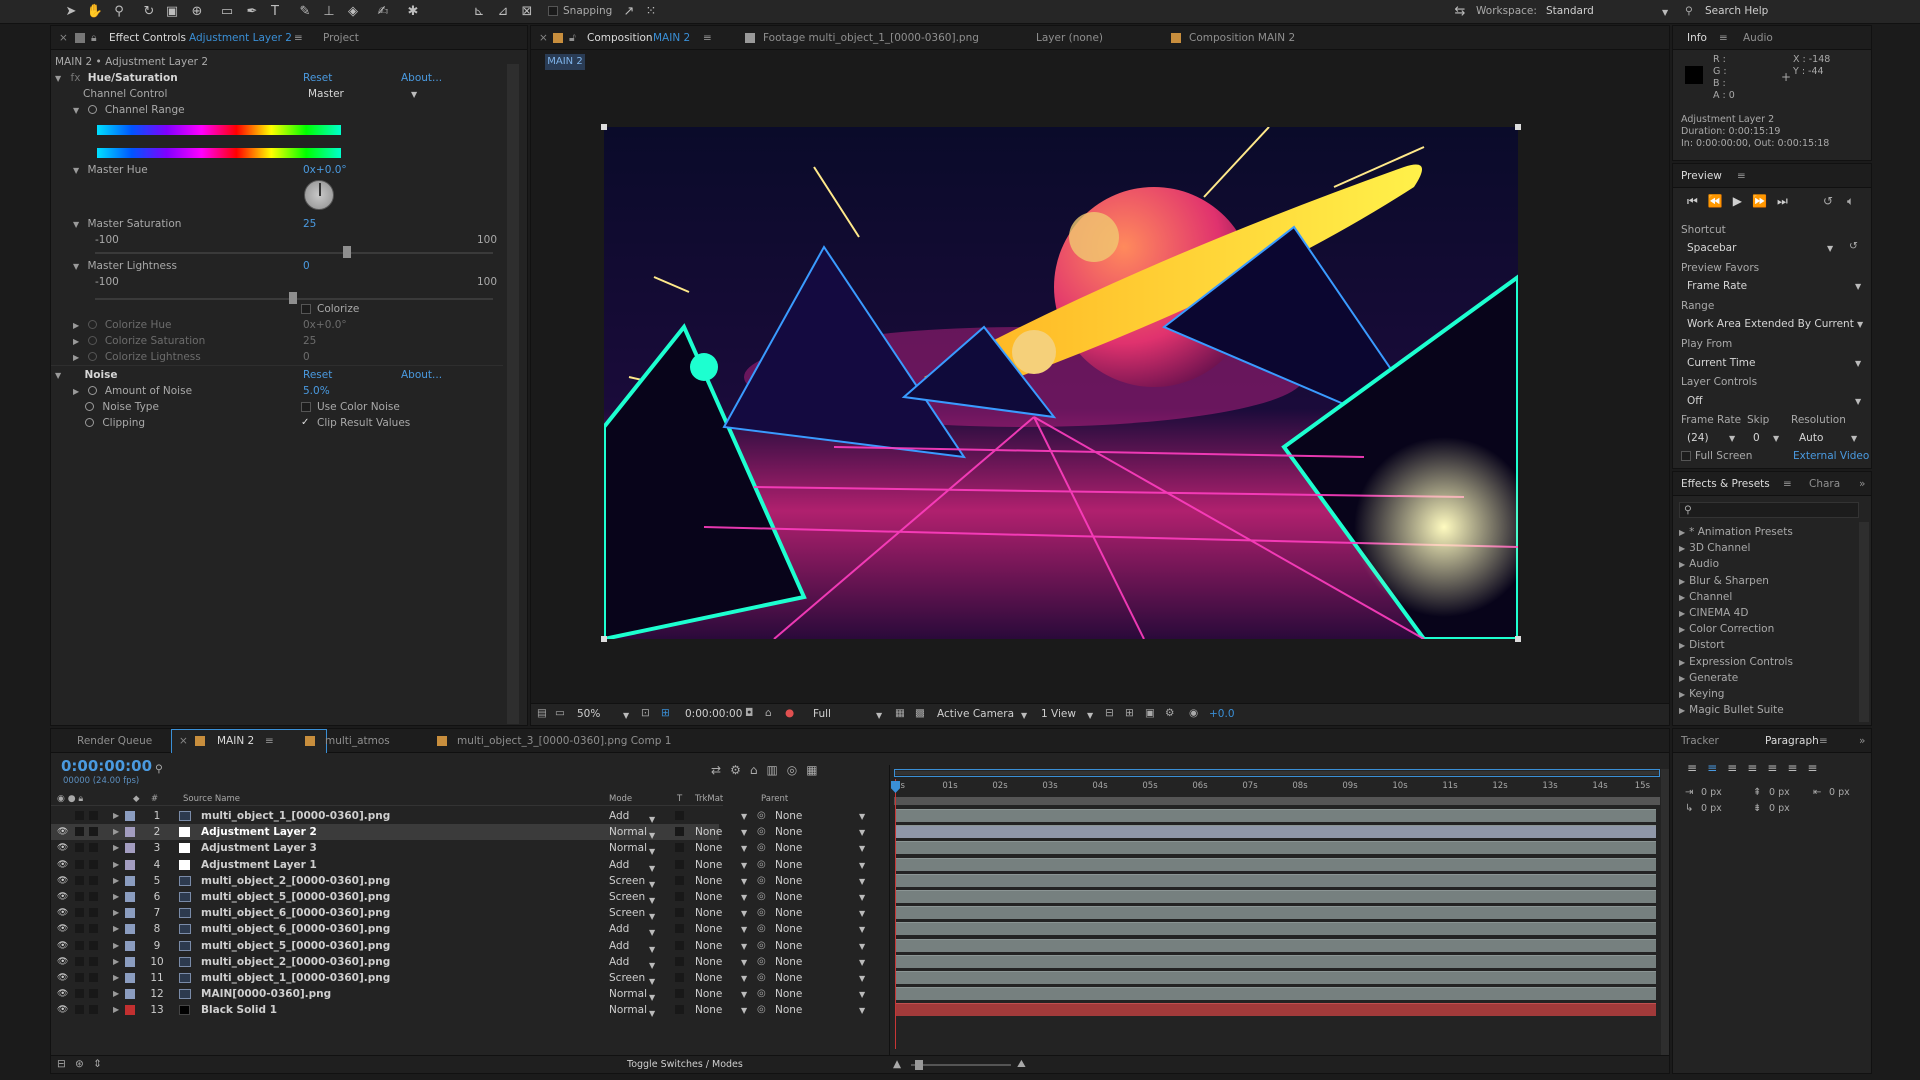 The image size is (1920, 1080). What do you see at coordinates (1242, 38) in the screenshot?
I see `tab-composition-2: Composition MAIN 2` at bounding box center [1242, 38].